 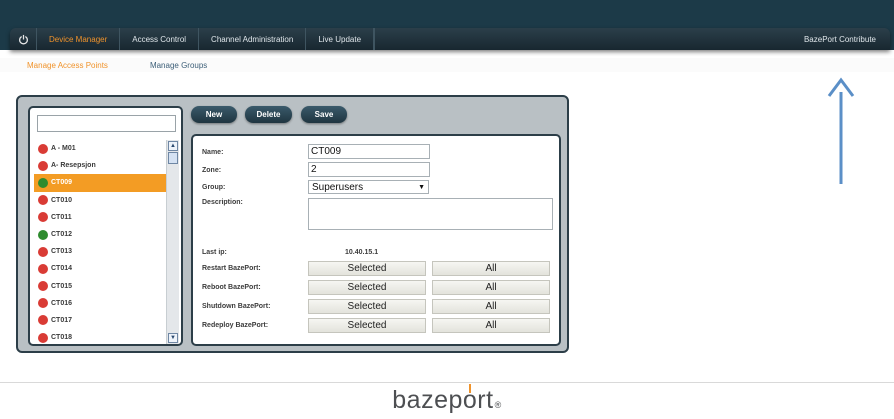 I want to click on device-list-item: CT016, so click(x=100, y=303).